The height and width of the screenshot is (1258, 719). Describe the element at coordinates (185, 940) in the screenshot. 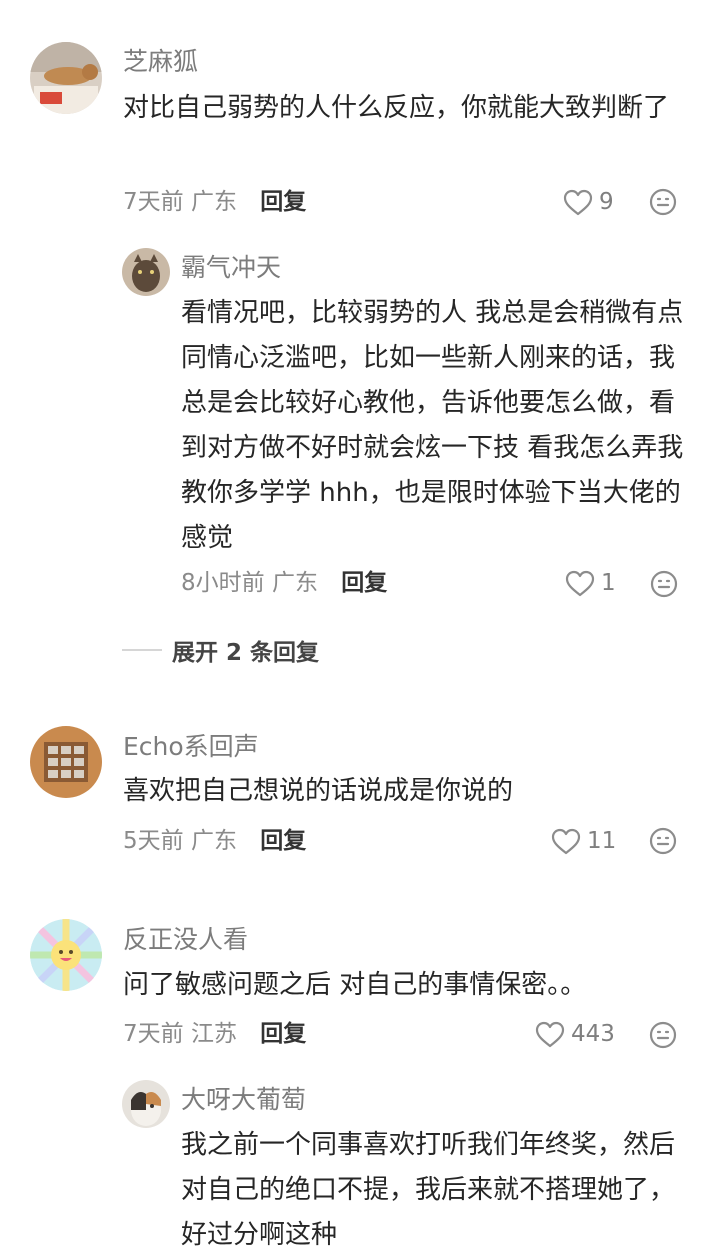

I see `comment-username: 反正没人看` at that location.